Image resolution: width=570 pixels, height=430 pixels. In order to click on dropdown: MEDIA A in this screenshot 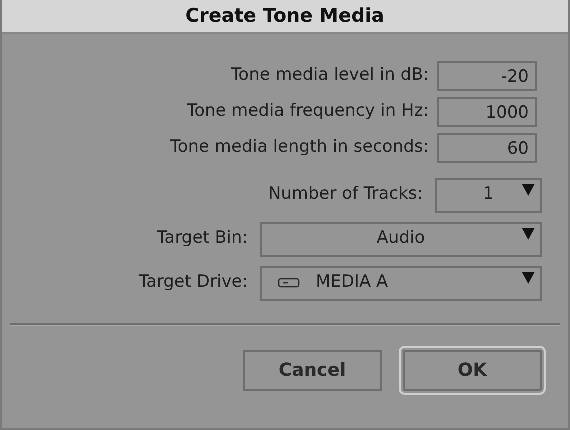, I will do `click(401, 283)`.